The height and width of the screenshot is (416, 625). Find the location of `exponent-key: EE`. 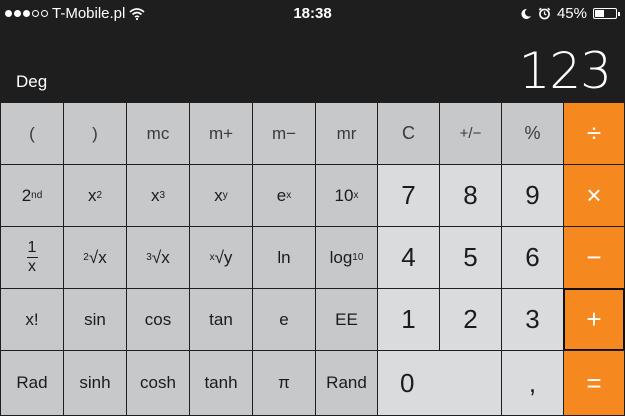

exponent-key: EE is located at coordinates (346, 319).